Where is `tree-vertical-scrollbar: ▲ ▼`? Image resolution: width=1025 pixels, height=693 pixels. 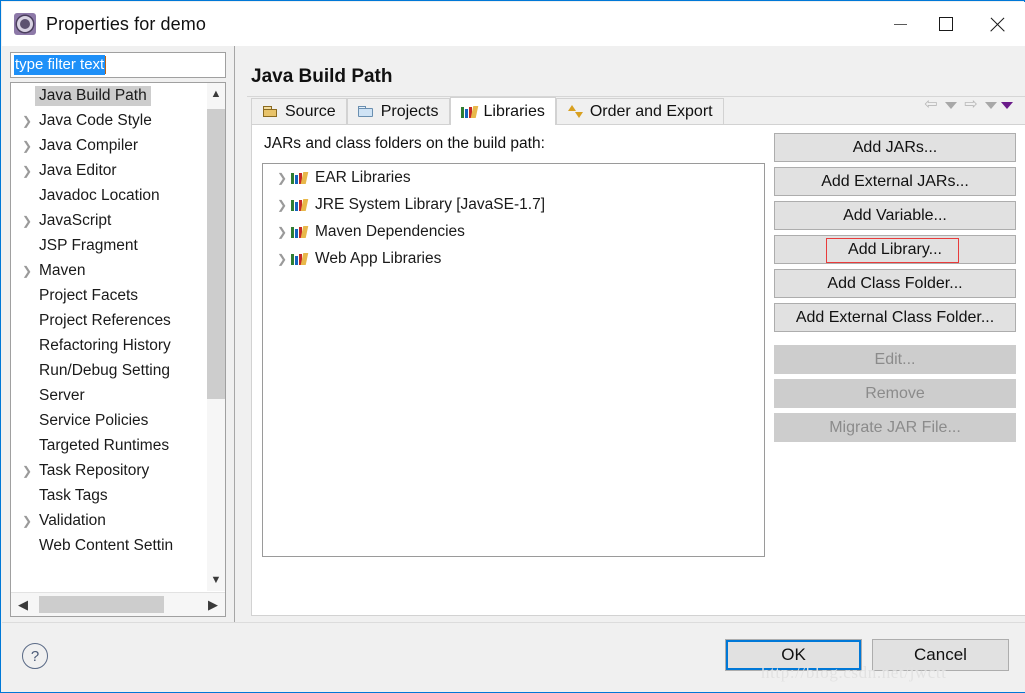
tree-vertical-scrollbar: ▲ ▼ is located at coordinates (216, 337).